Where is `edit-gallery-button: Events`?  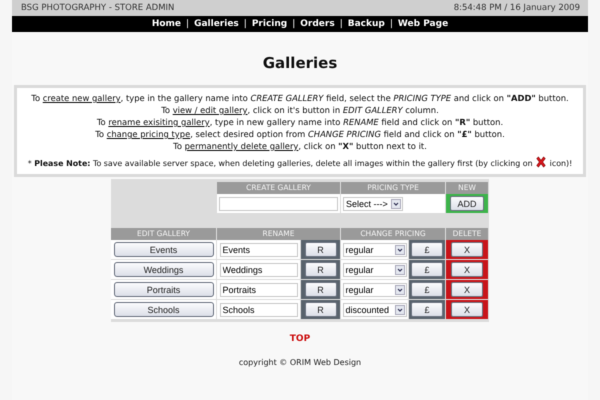
edit-gallery-button: Events is located at coordinates (164, 249).